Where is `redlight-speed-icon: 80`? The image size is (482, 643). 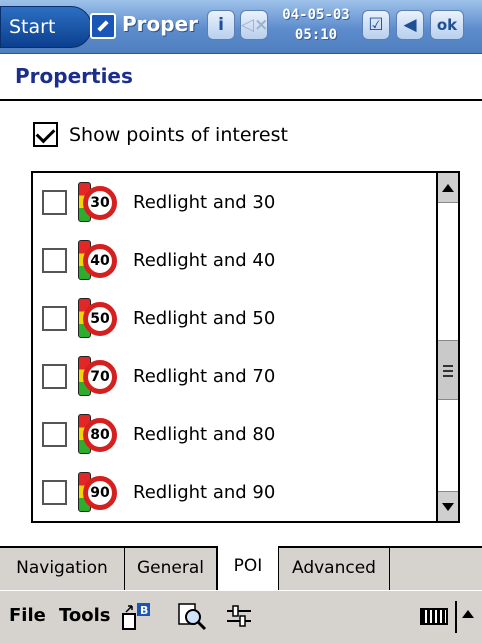
redlight-speed-icon: 80 is located at coordinates (100, 434).